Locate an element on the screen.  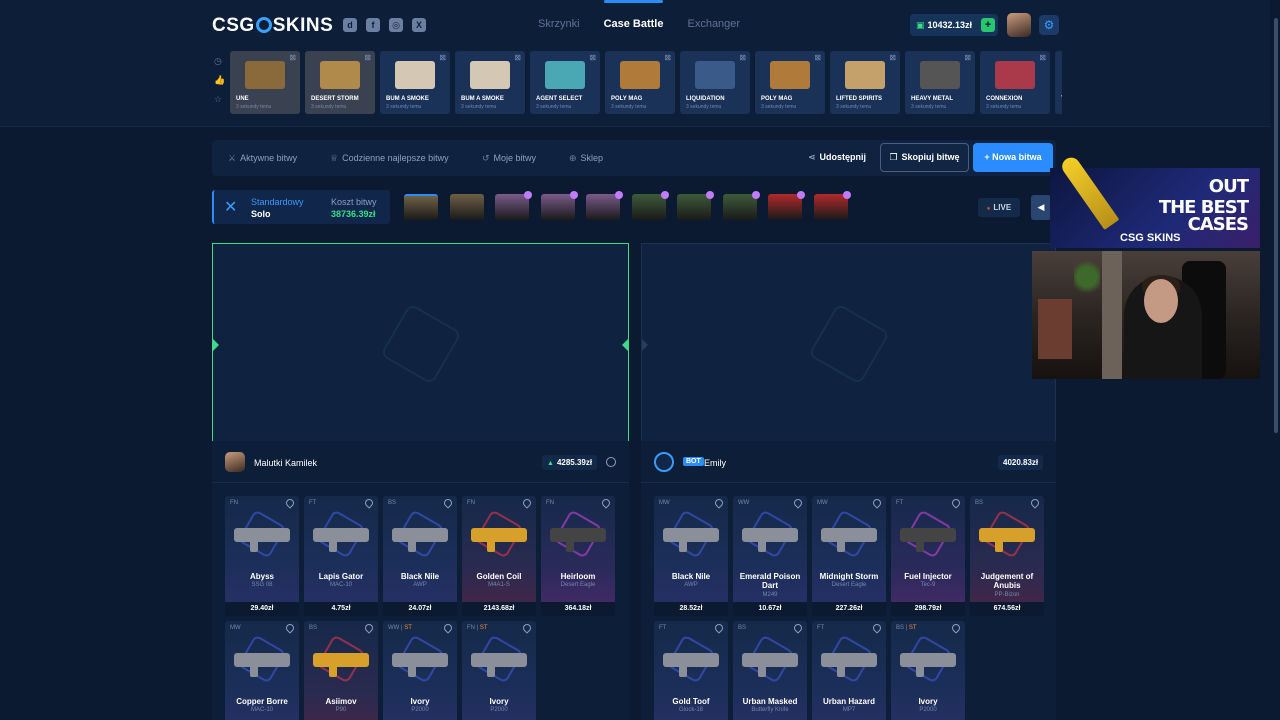
drop-item-card: MW Copper Borre MAC-10 is located at coordinates (262, 670).